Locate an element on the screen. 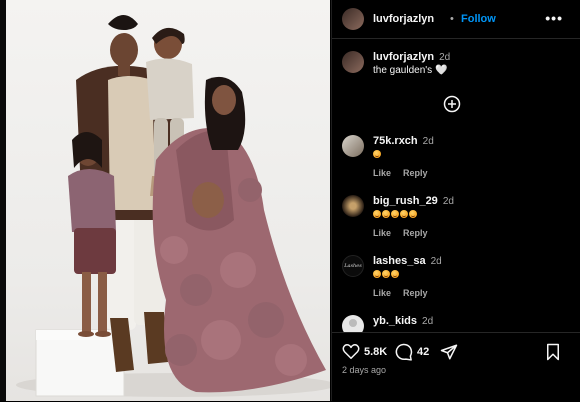 The height and width of the screenshot is (402, 580). comment-username: 75k.rxch is located at coordinates (395, 141).